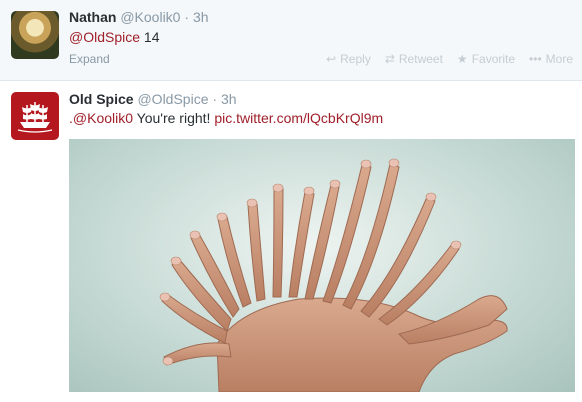 This screenshot has width=582, height=402. What do you see at coordinates (420, 59) in the screenshot?
I see `retweet-label: Retweet` at bounding box center [420, 59].